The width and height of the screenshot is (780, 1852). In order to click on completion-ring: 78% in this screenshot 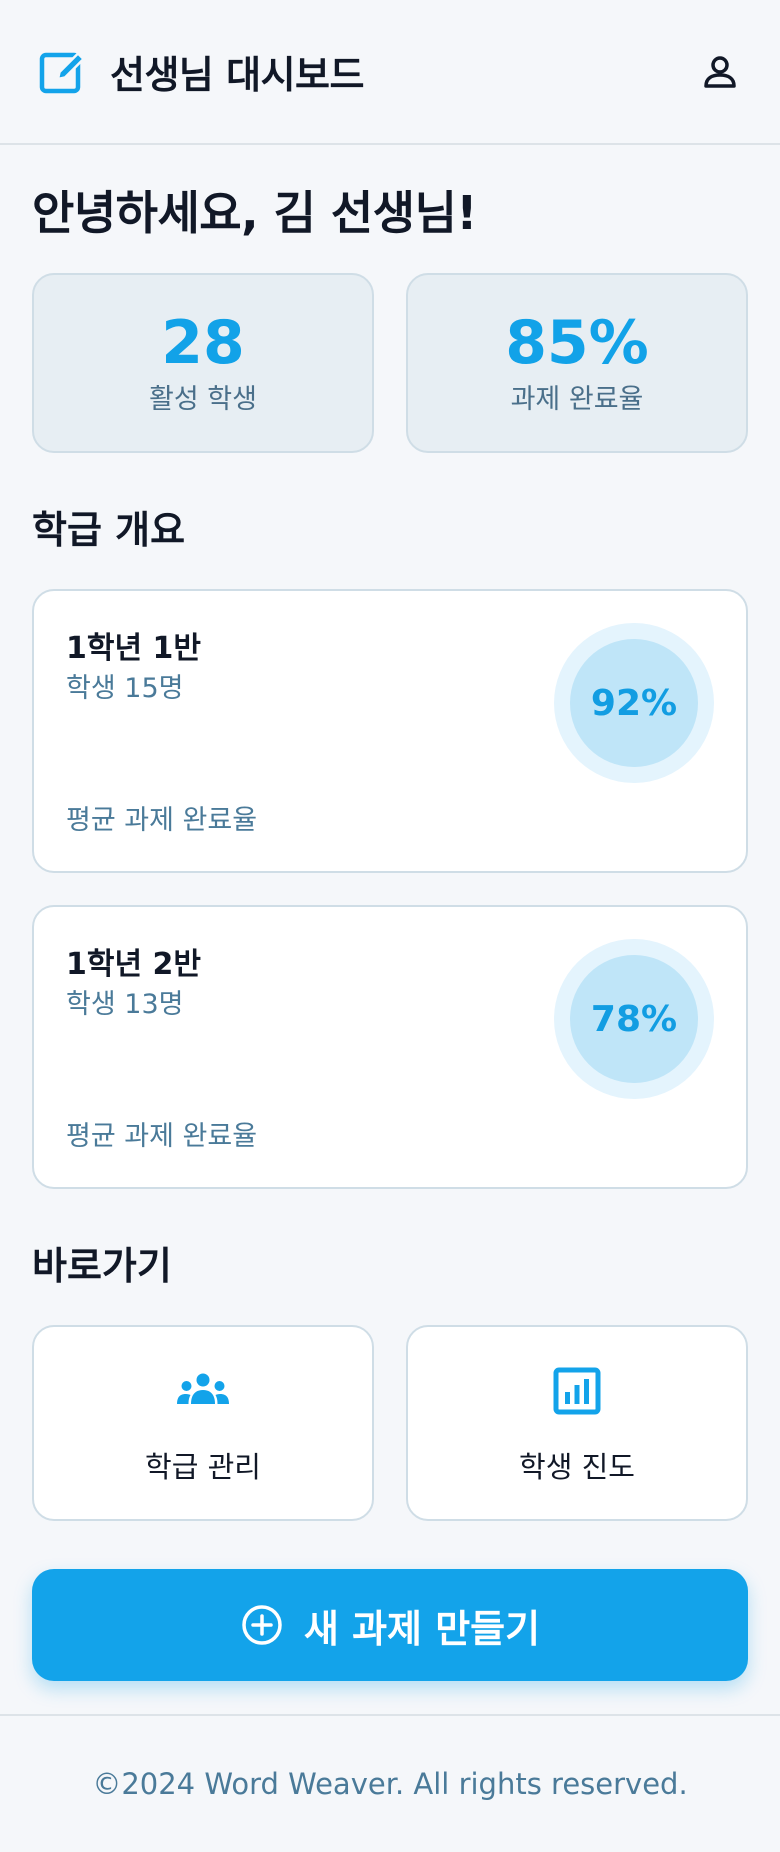, I will do `click(634, 1019)`.